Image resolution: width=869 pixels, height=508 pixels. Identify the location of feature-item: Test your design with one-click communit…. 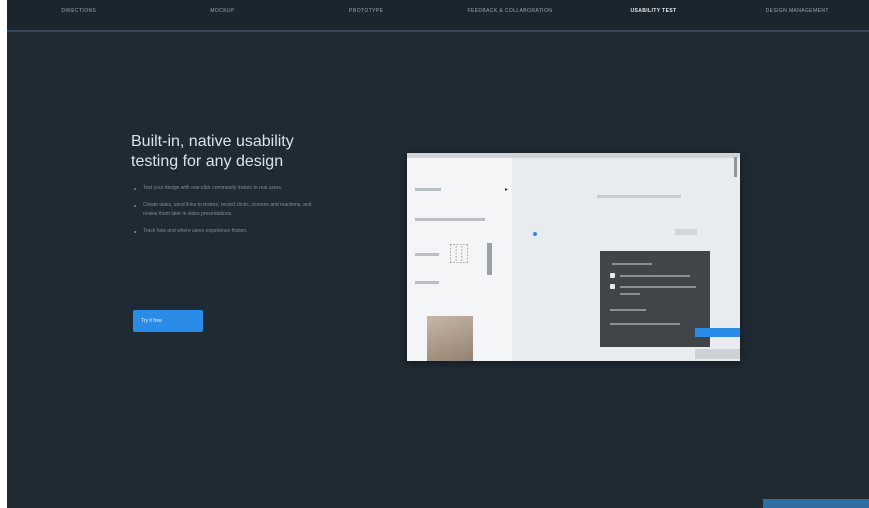
(228, 188).